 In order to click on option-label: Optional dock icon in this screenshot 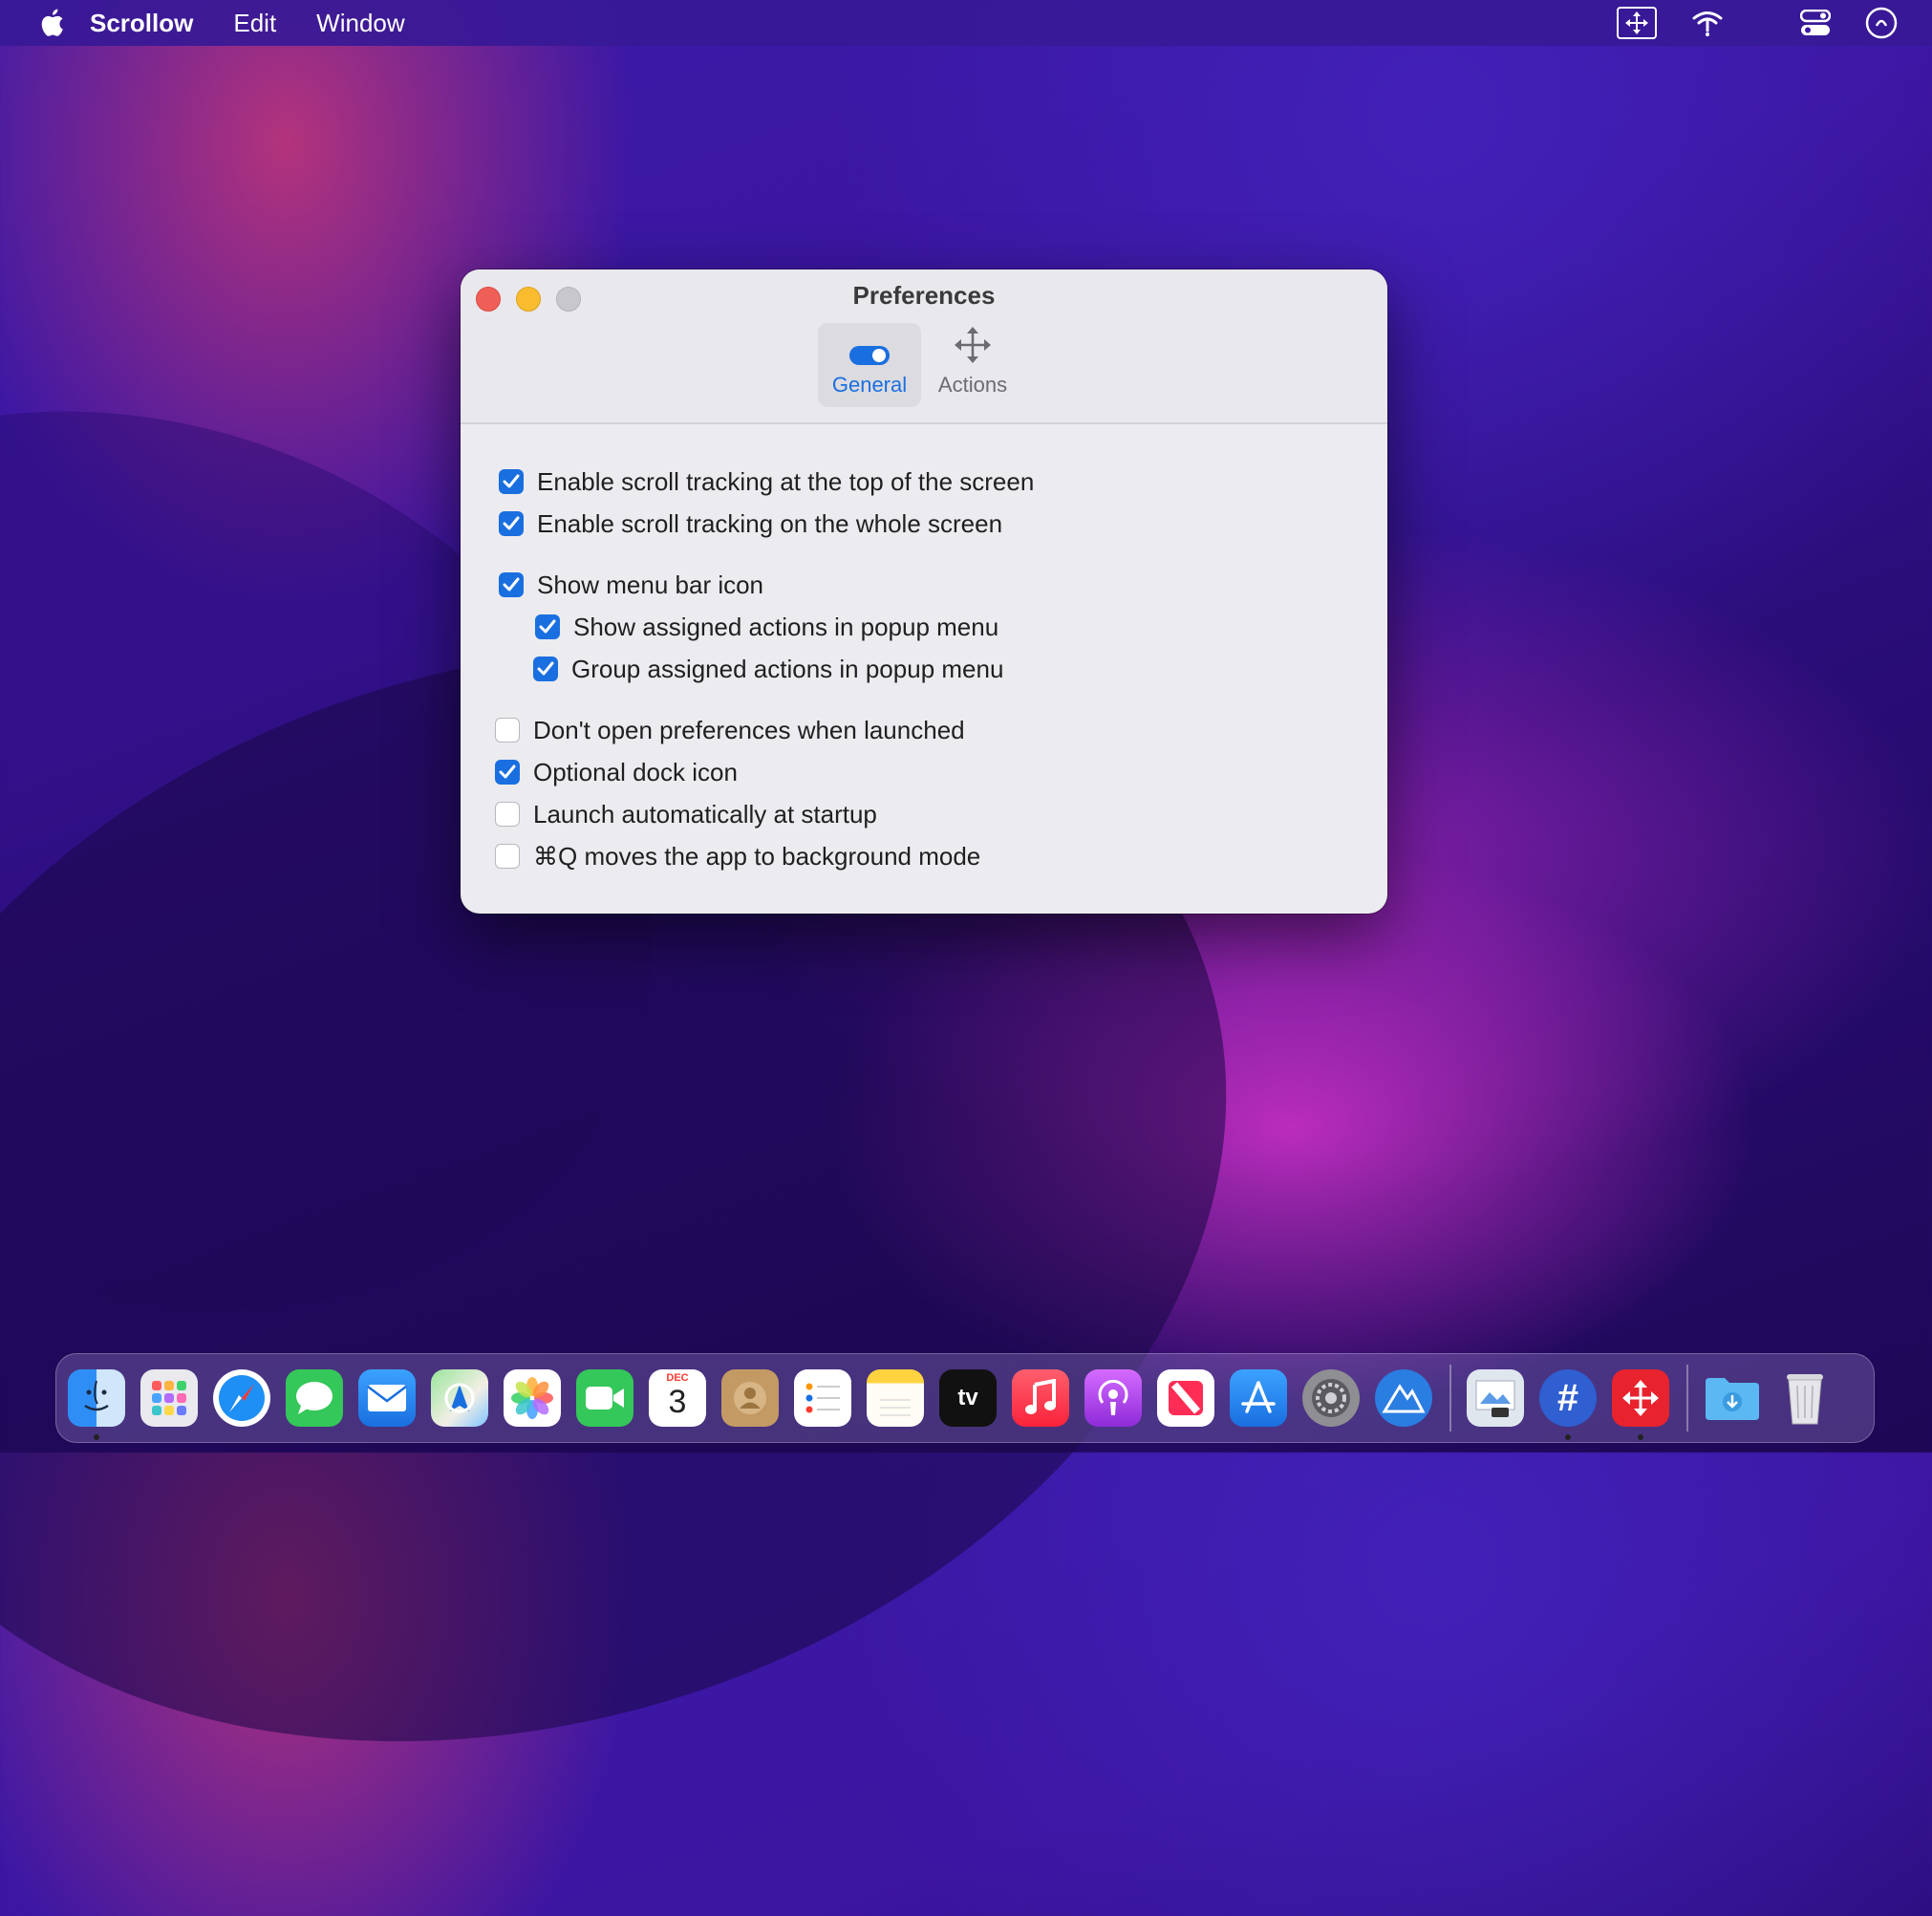, I will do `click(635, 771)`.